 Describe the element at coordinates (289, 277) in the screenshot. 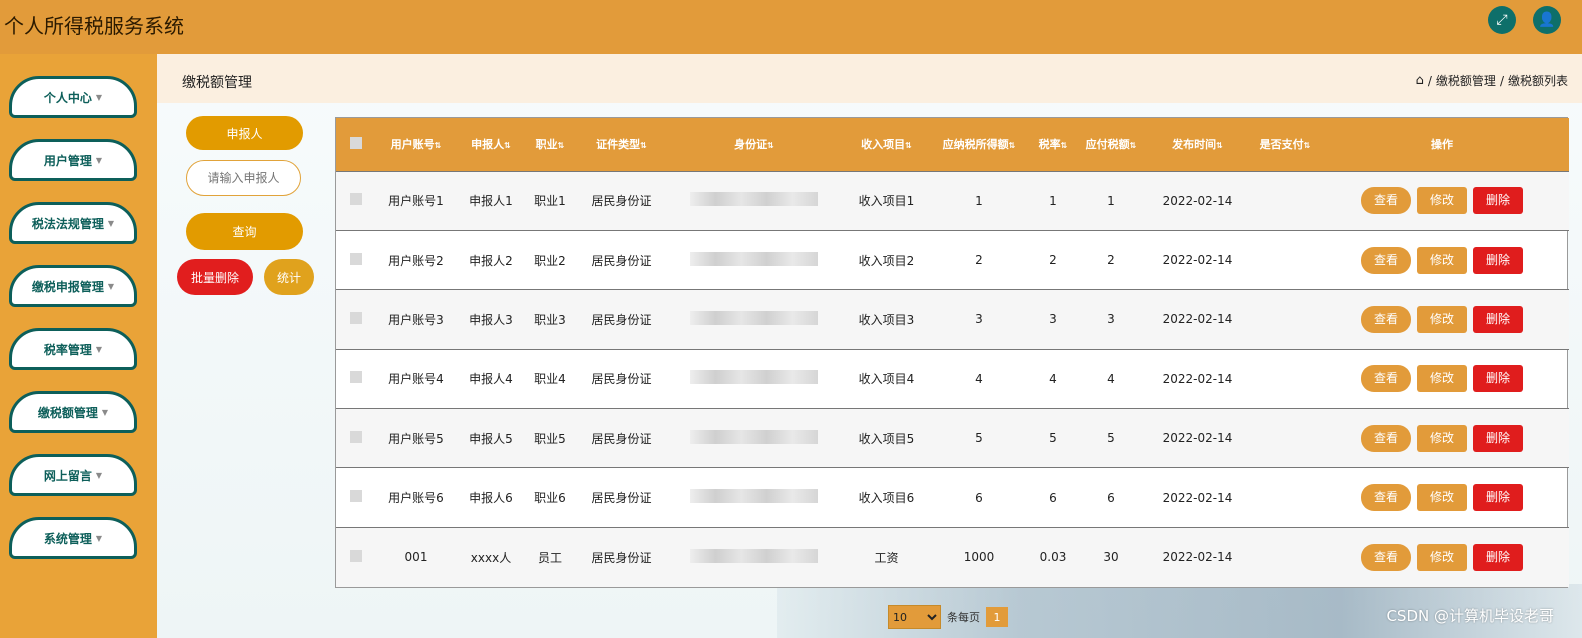

I see `stats-button: 统计` at that location.